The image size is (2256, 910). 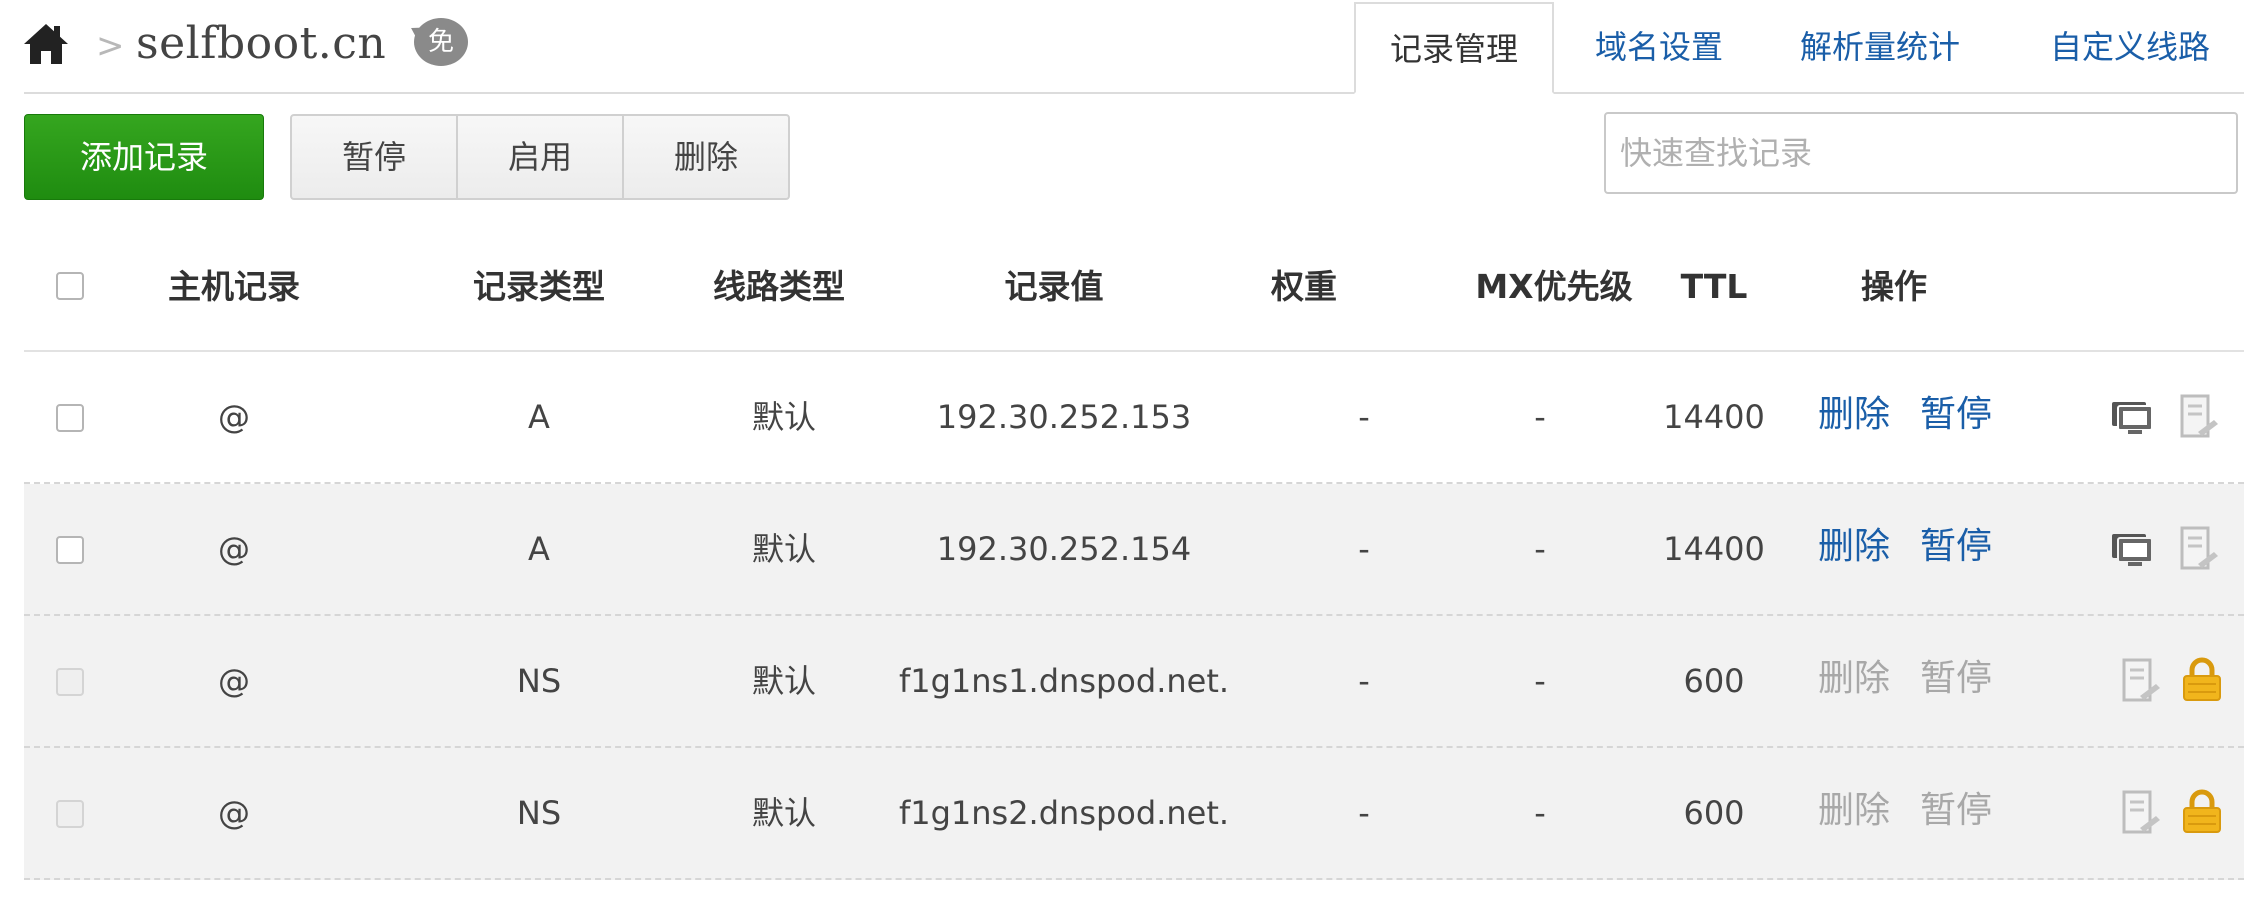 I want to click on value-cell: 192.30.252.153, so click(x=1064, y=417).